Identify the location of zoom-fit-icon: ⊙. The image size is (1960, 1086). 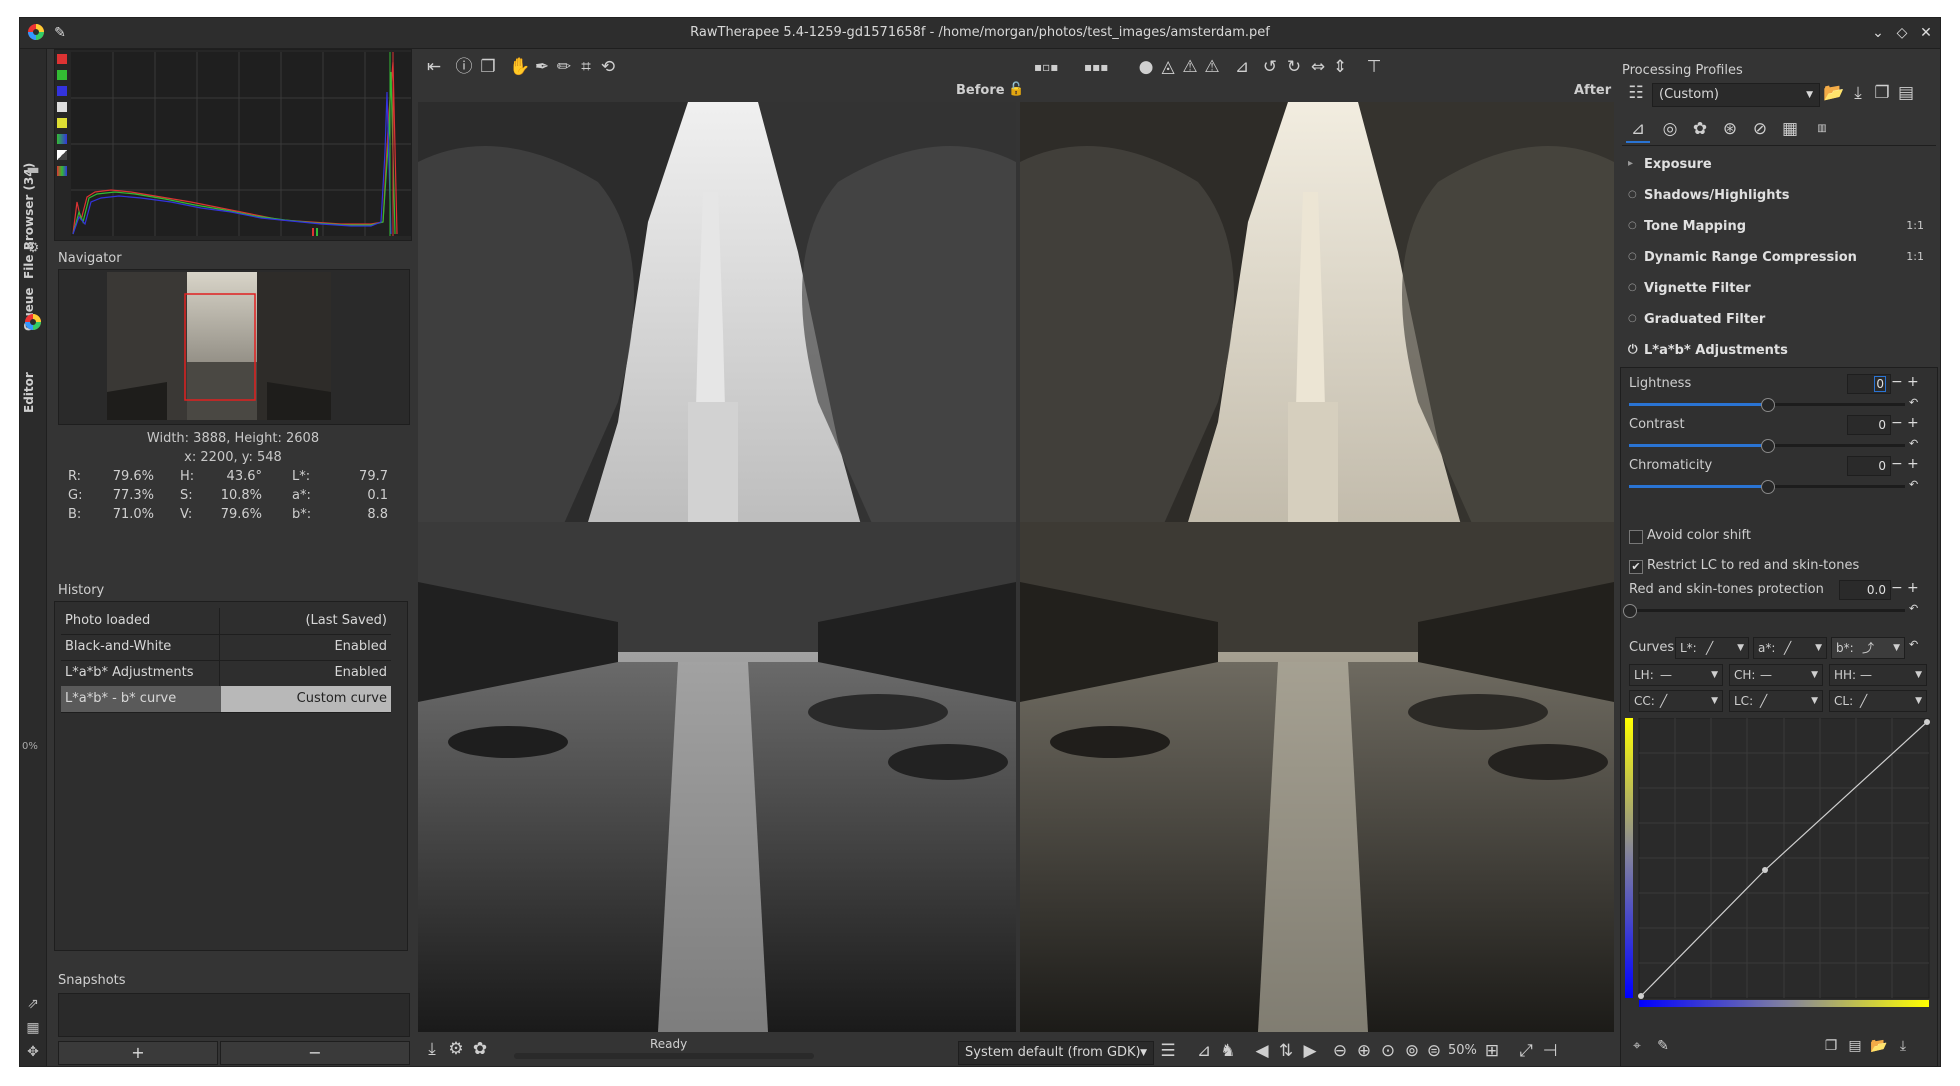
(1388, 1051).